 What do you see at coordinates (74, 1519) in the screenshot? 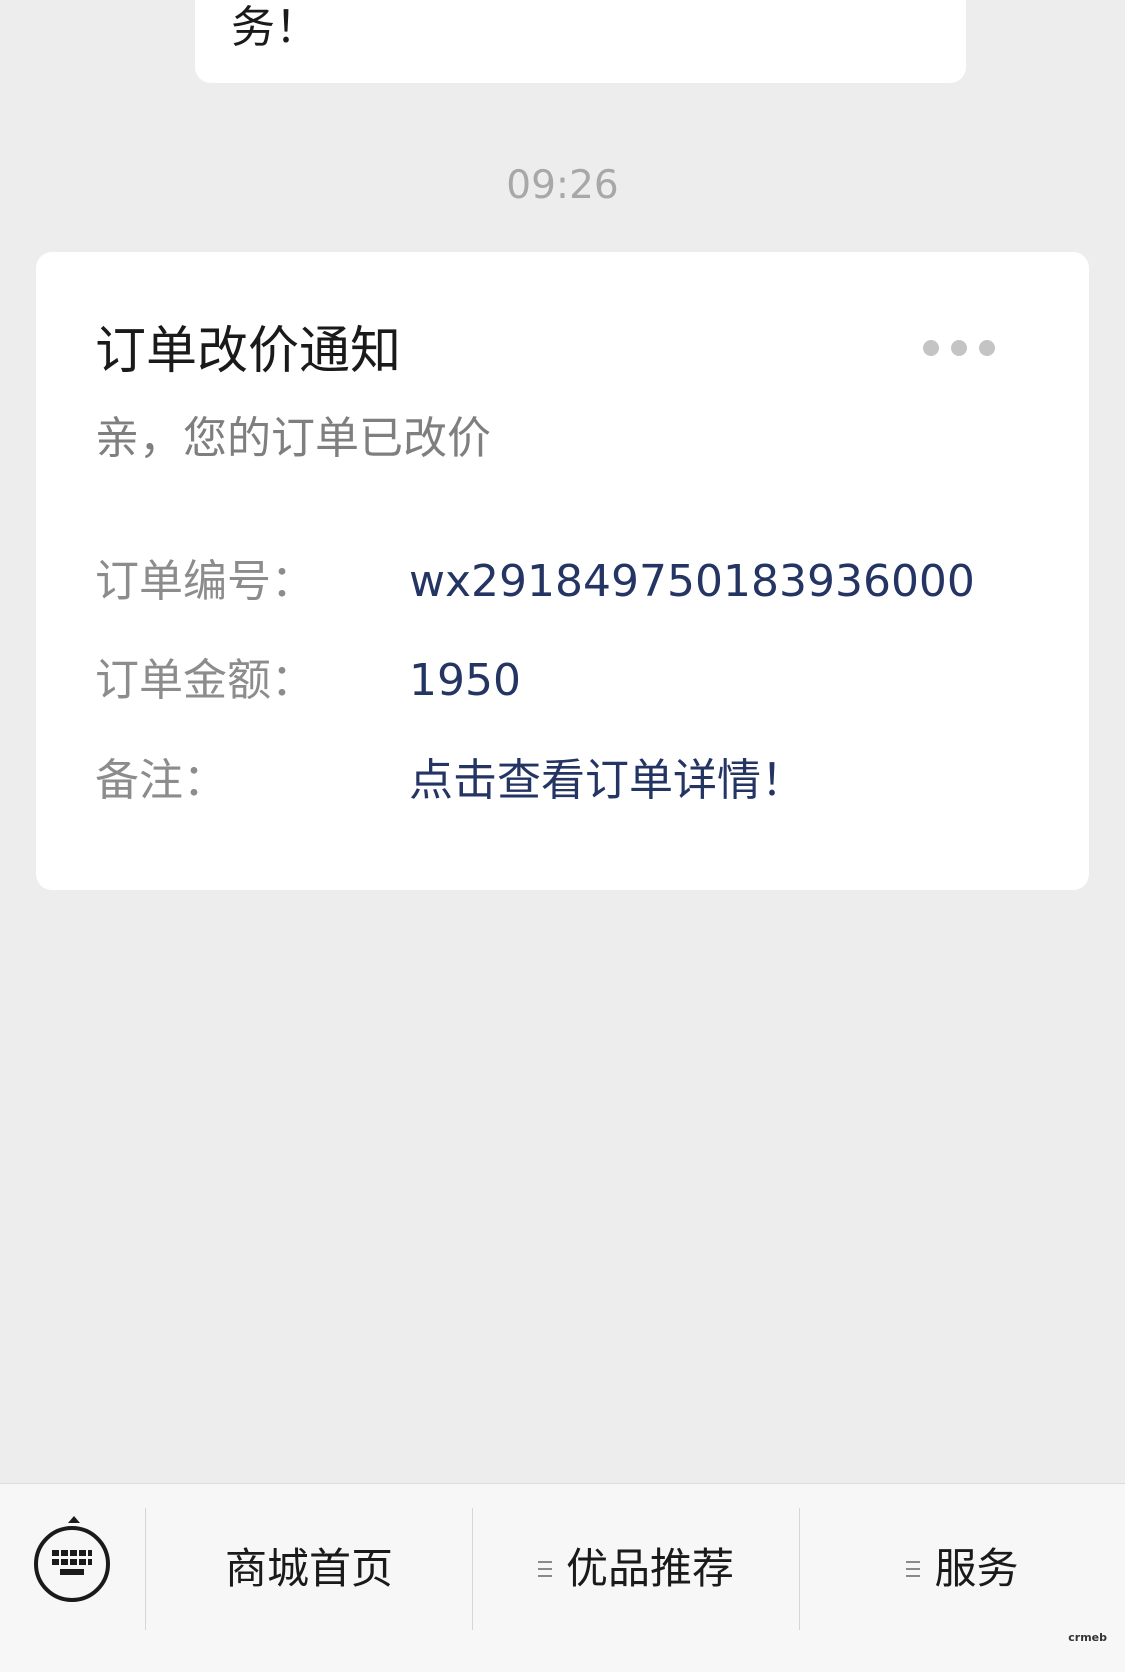
I see `caret-up-icon` at bounding box center [74, 1519].